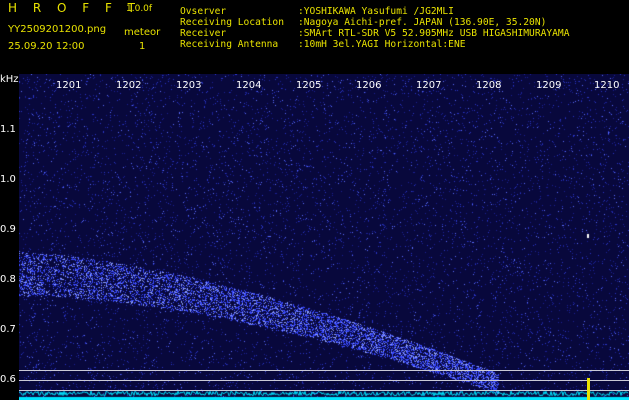 The height and width of the screenshot is (400, 629). Describe the element at coordinates (549, 85) in the screenshot. I see `x-tick-label: 1209` at that location.